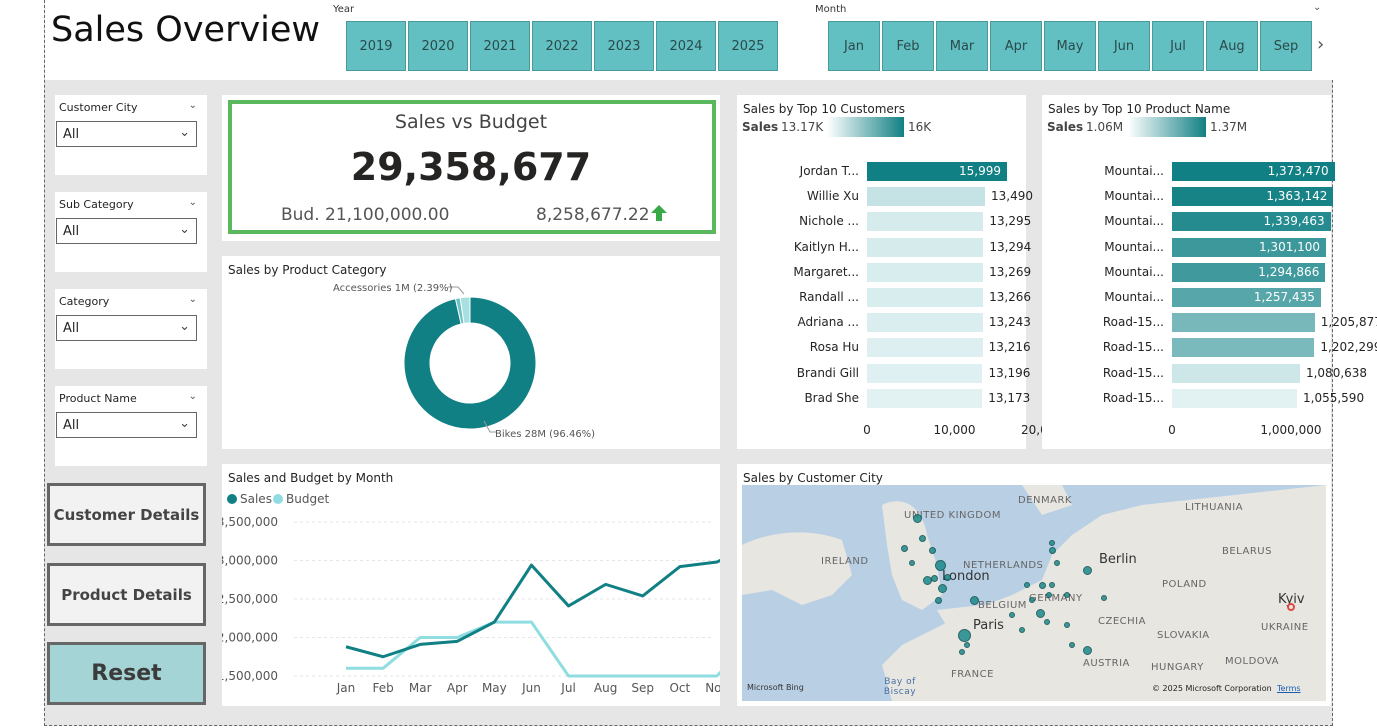  Describe the element at coordinates (1320, 44) in the screenshot. I see `scroll-right-icon: ›` at that location.